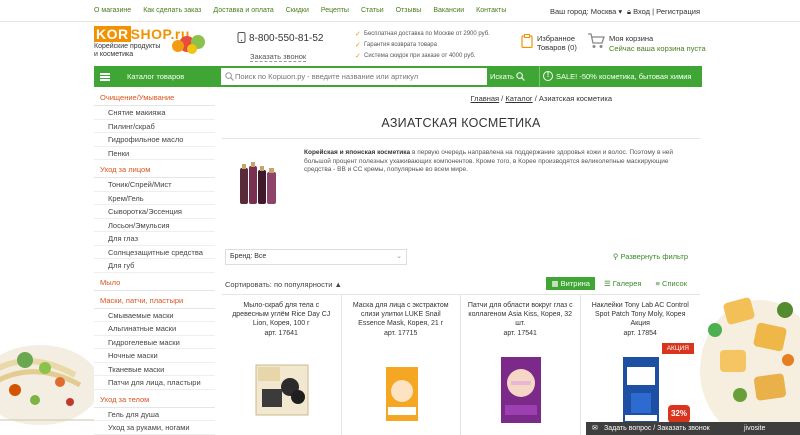 Image resolution: width=800 pixels, height=435 pixels. I want to click on nav-link-contacts: Контакты, so click(491, 10).